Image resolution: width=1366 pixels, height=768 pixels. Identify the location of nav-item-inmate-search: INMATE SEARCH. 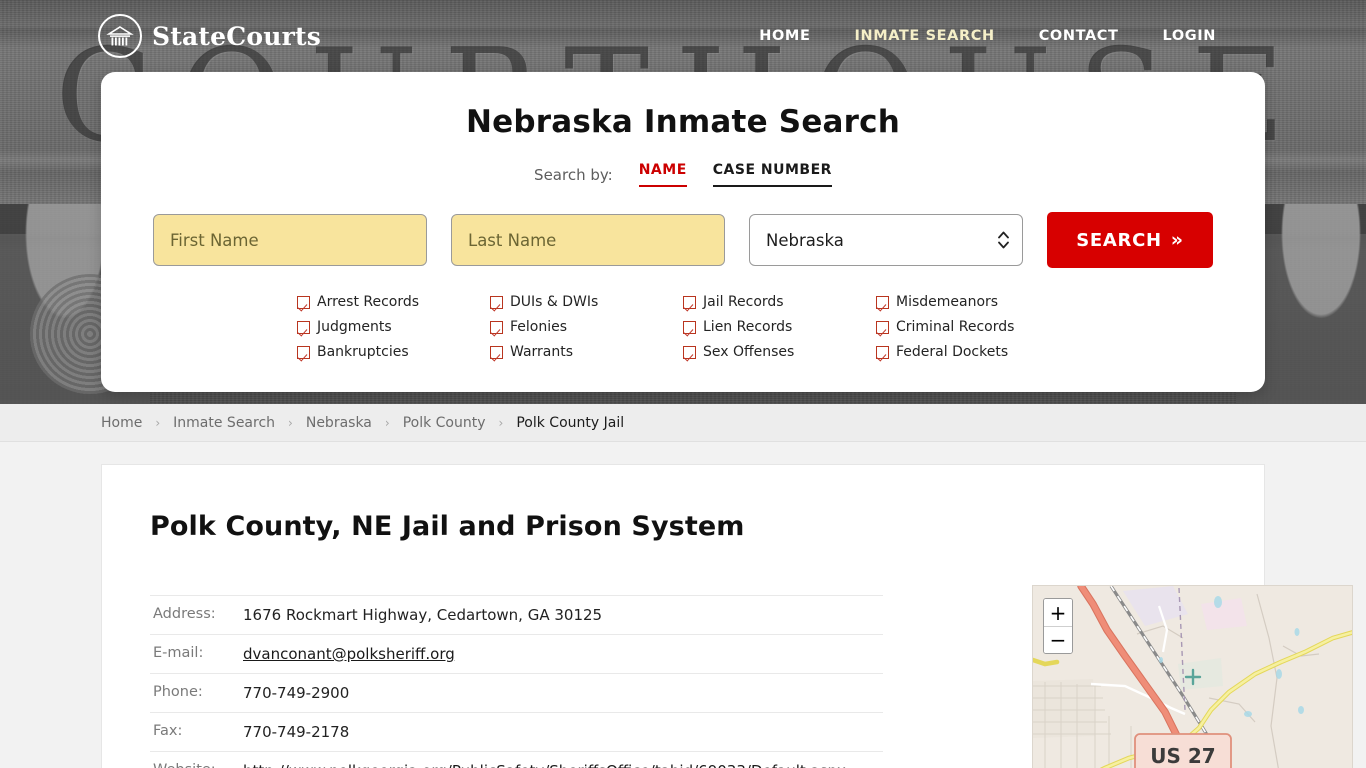
(924, 36).